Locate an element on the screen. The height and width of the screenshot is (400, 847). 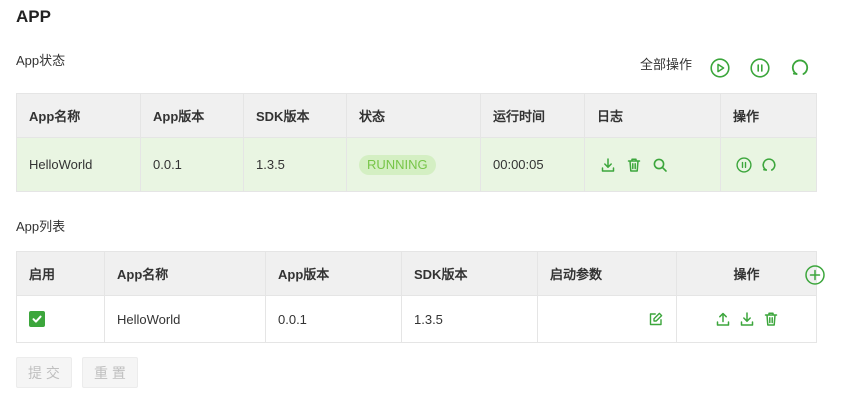
upload-icon is located at coordinates (723, 319).